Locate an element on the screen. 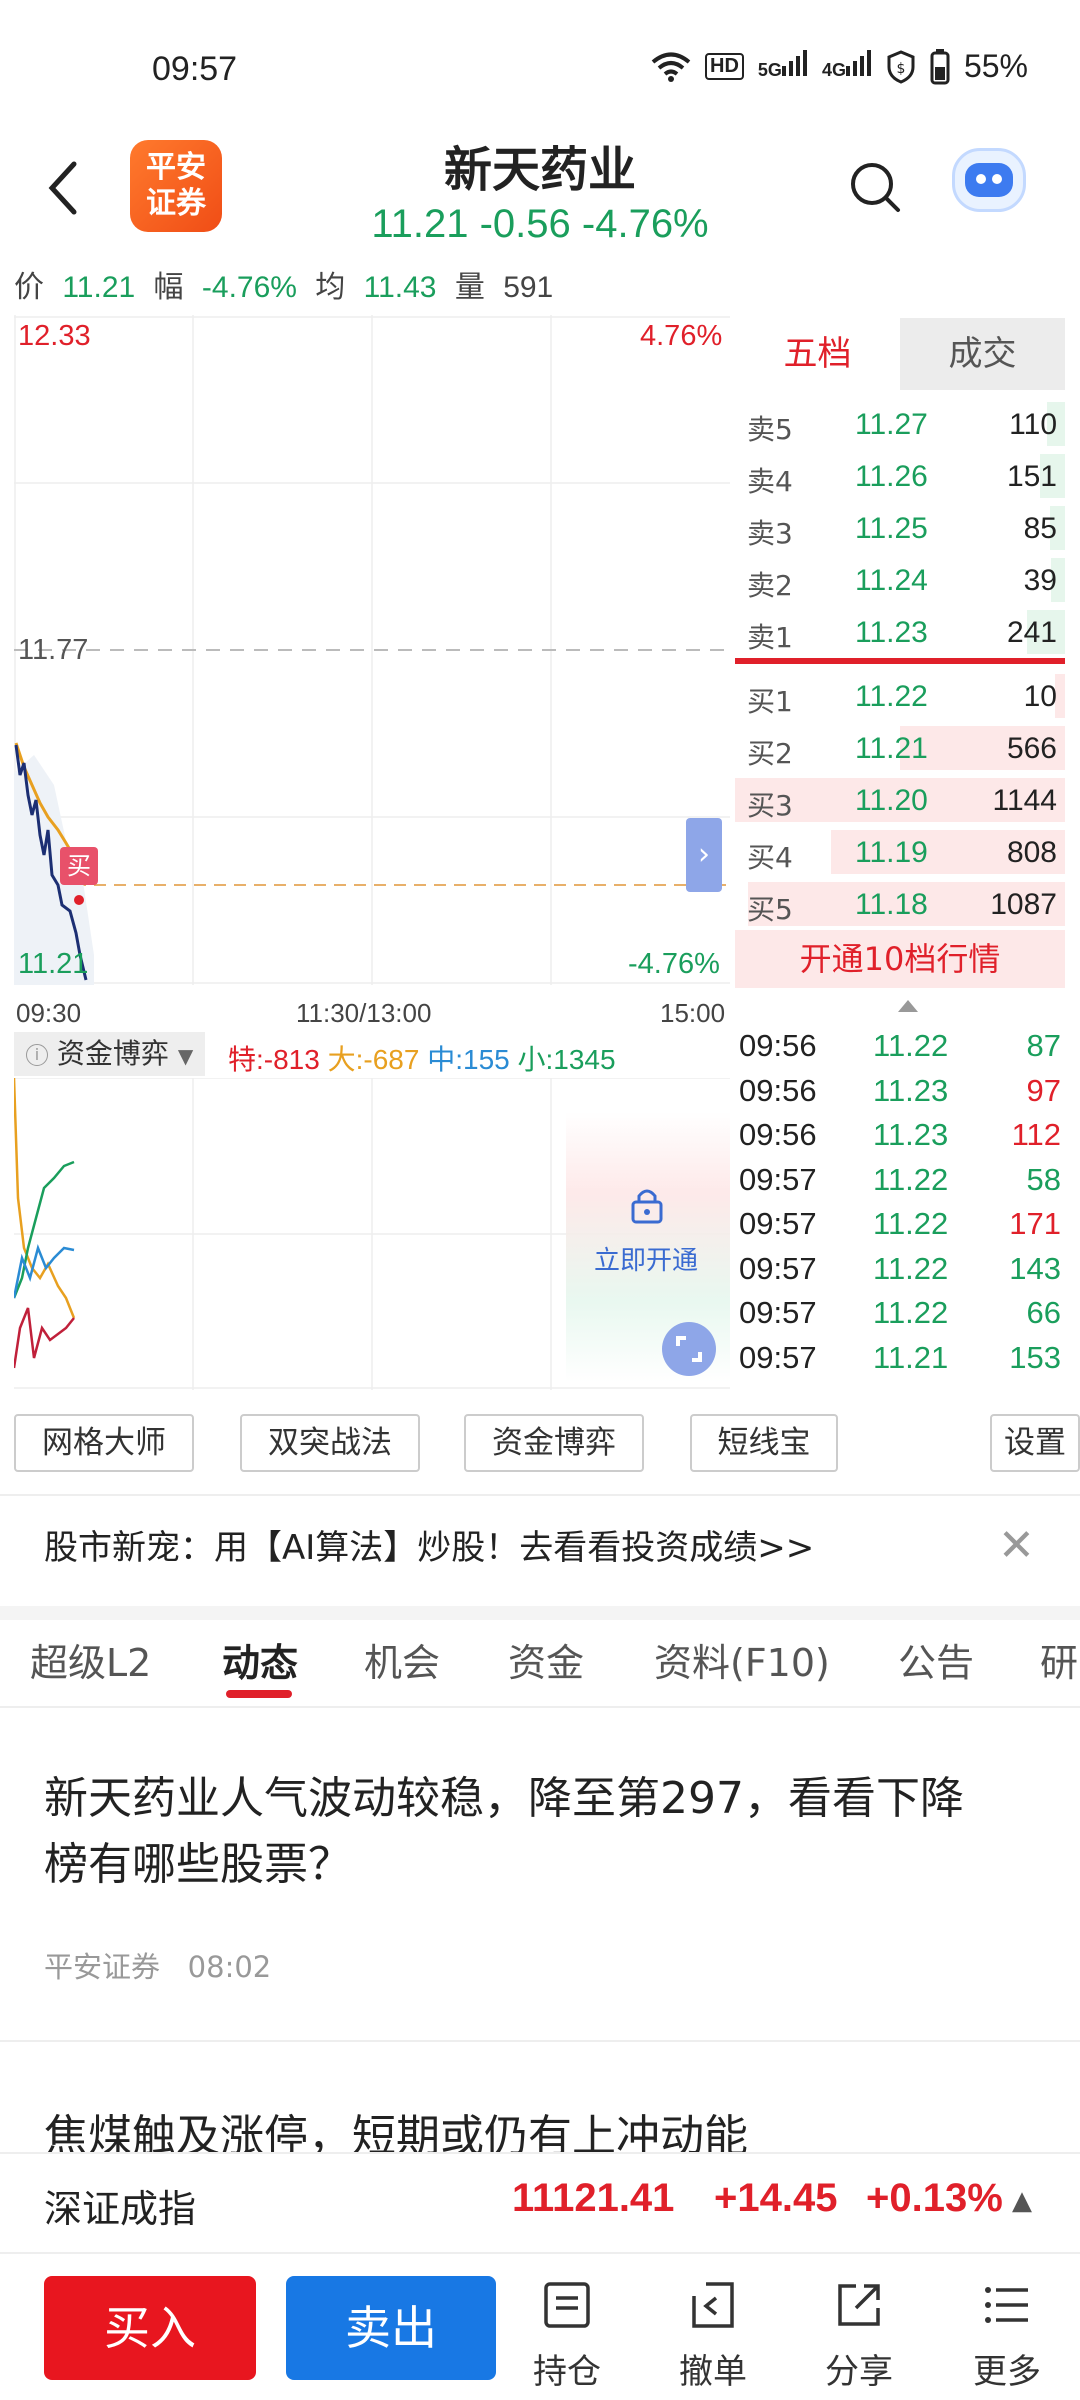 Image resolution: width=1080 pixels, height=2400 pixels. sell-button: 卖出 is located at coordinates (391, 2328).